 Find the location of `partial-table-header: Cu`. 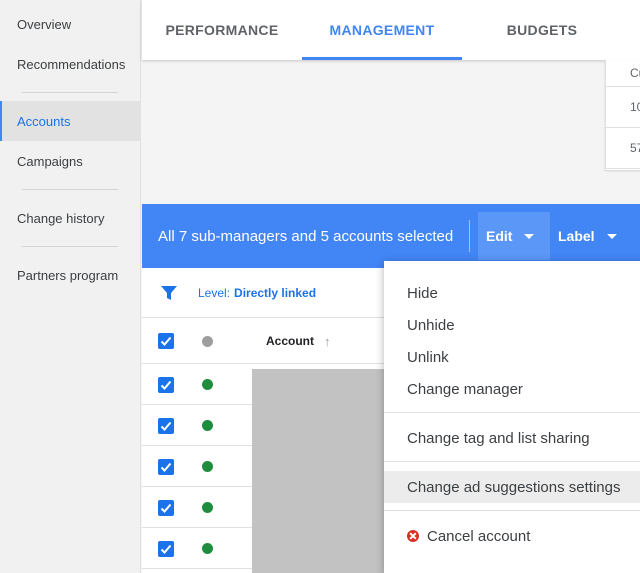

partial-table-header: Cu is located at coordinates (623, 73).